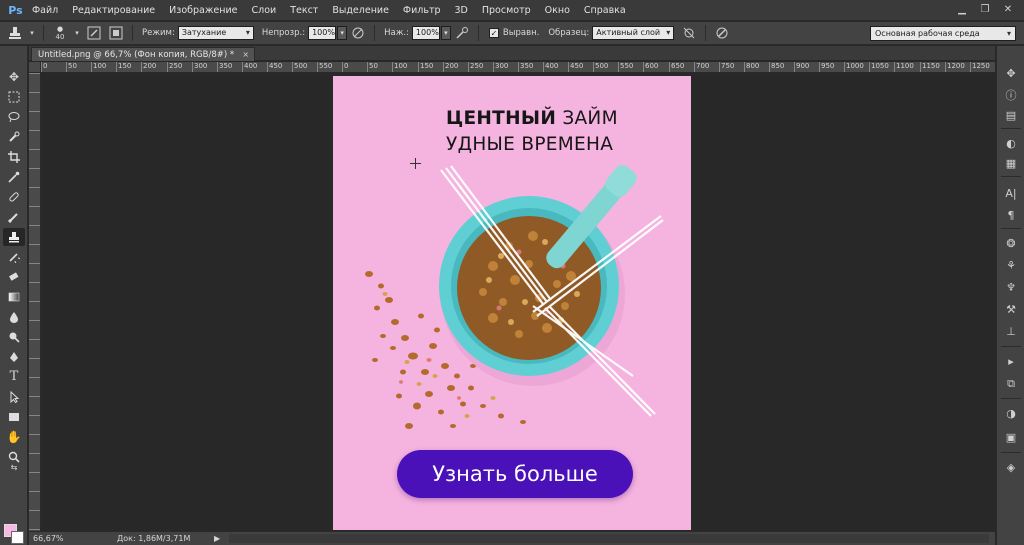 The image size is (1024, 545). What do you see at coordinates (557, 10) in the screenshot?
I see `menu-window: Окно` at bounding box center [557, 10].